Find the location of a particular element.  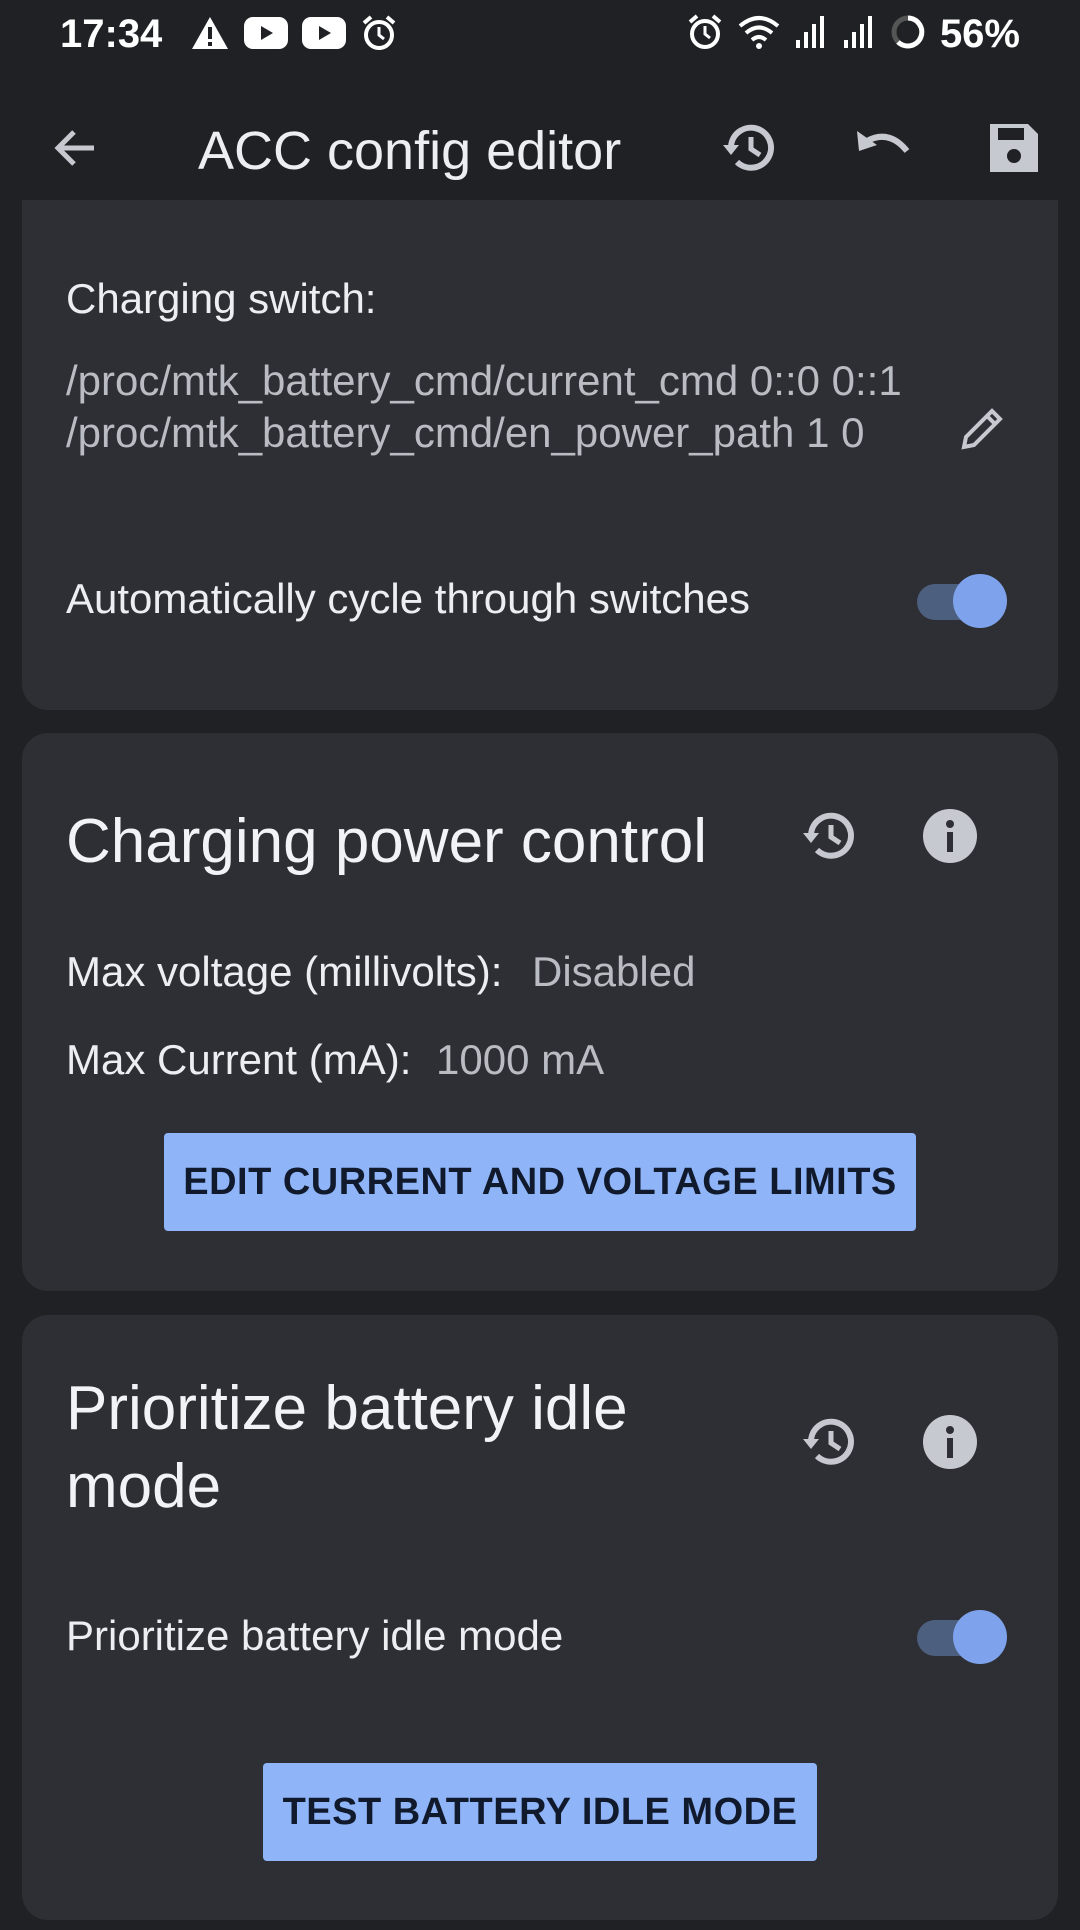

auto-cycle-label: Automatically cycle through switches is located at coordinates (408, 598).